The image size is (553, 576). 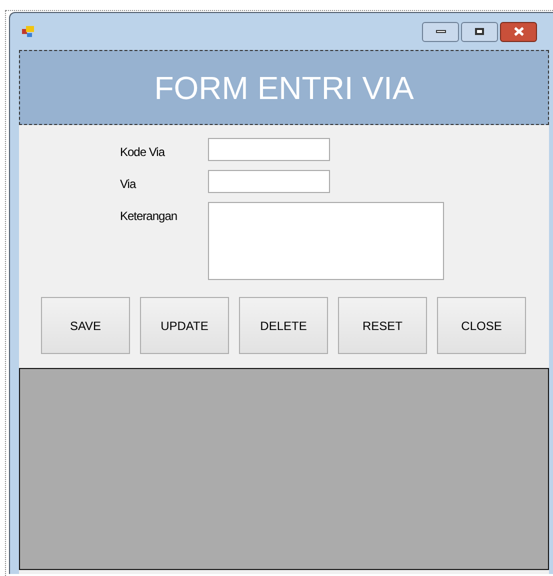 I want to click on close-icon, so click(x=518, y=31).